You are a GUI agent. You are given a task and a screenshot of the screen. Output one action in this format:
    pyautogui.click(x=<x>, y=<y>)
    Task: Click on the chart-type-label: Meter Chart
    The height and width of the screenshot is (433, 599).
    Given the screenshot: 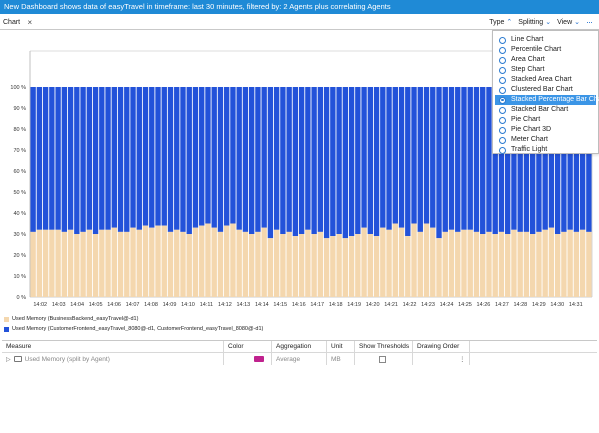 What is the action you would take?
    pyautogui.click(x=529, y=139)
    